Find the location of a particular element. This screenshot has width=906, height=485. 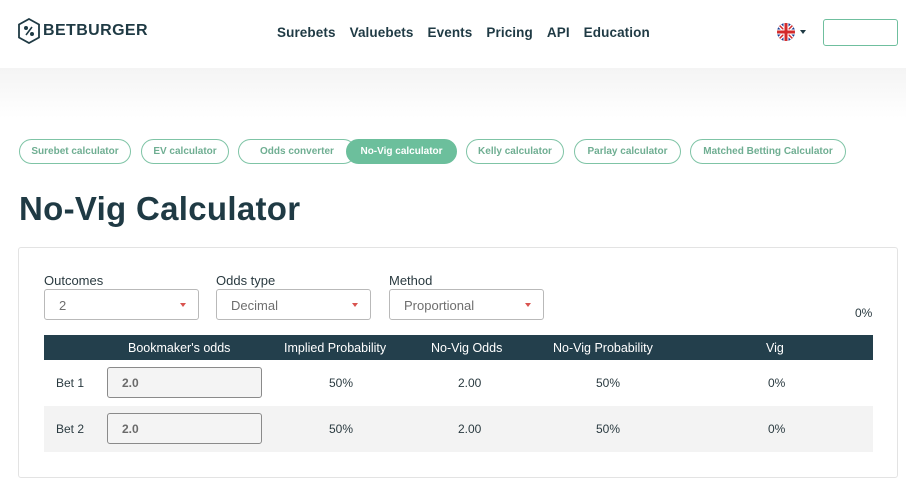

logo: BETBURGER is located at coordinates (83, 31).